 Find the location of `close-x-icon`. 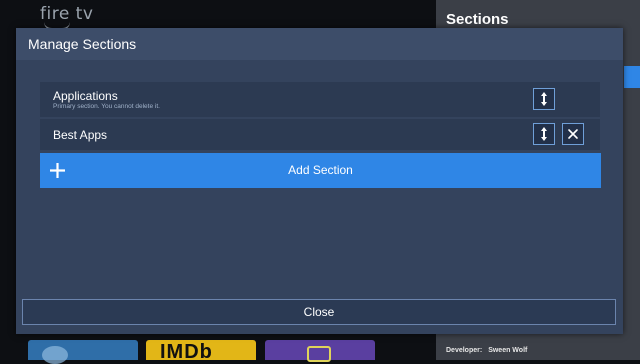

close-x-icon is located at coordinates (573, 134).